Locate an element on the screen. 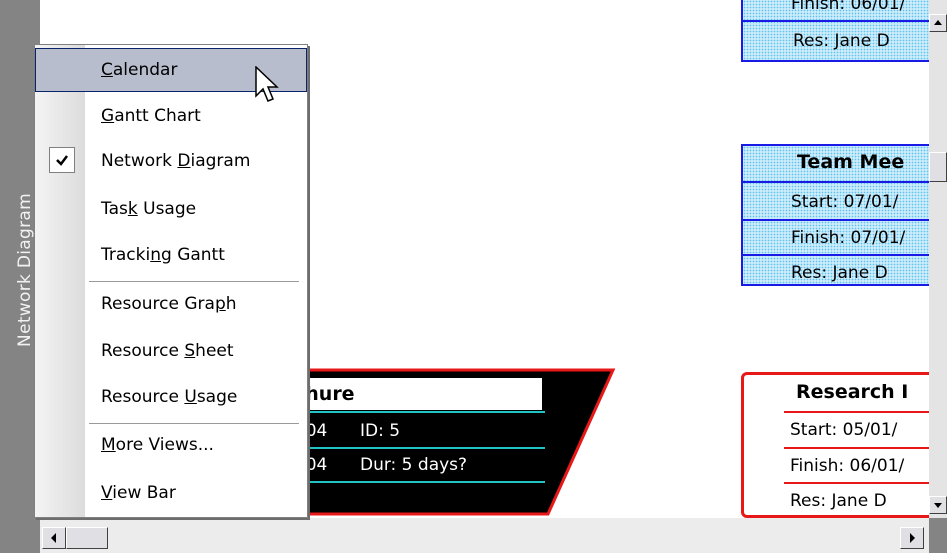 This screenshot has width=947, height=553. menu-item-view-bar: View Bar is located at coordinates (171, 493).